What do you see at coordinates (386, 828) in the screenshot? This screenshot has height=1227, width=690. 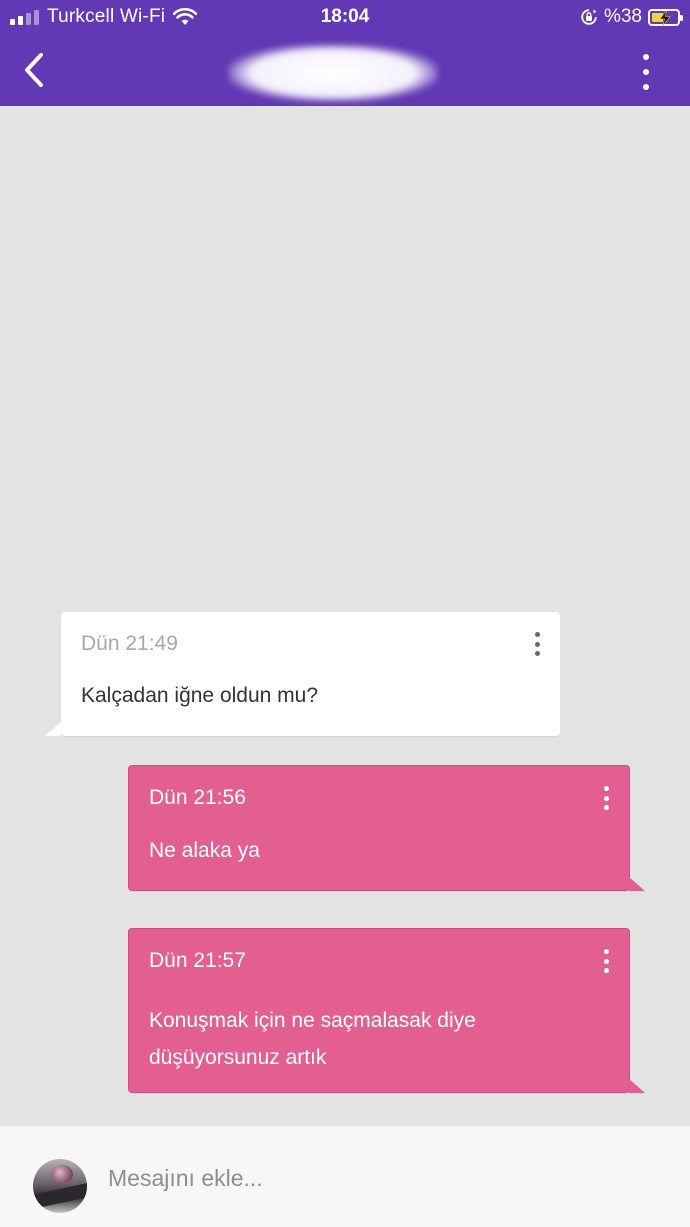 I see `outgoing-message: Dün 21:56 Ne alaka ya` at bounding box center [386, 828].